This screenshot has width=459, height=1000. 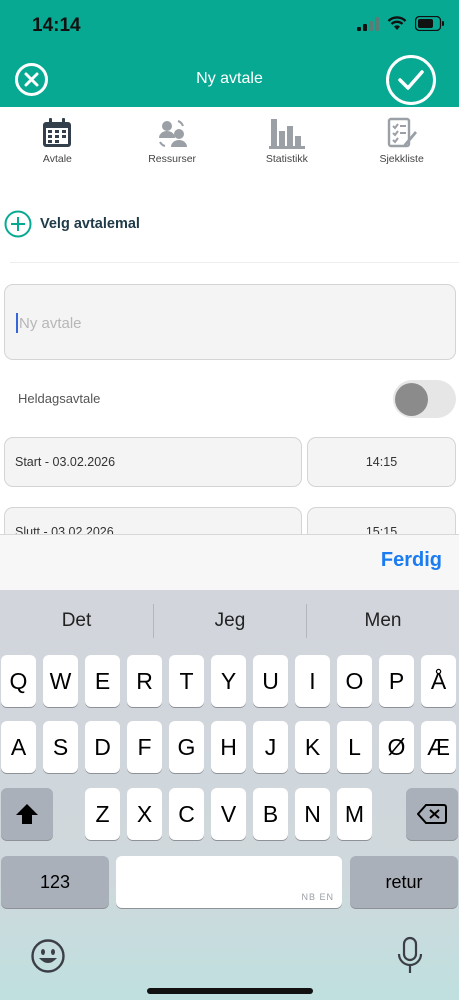 What do you see at coordinates (368, 23) in the screenshot?
I see `cellular-signal-icon` at bounding box center [368, 23].